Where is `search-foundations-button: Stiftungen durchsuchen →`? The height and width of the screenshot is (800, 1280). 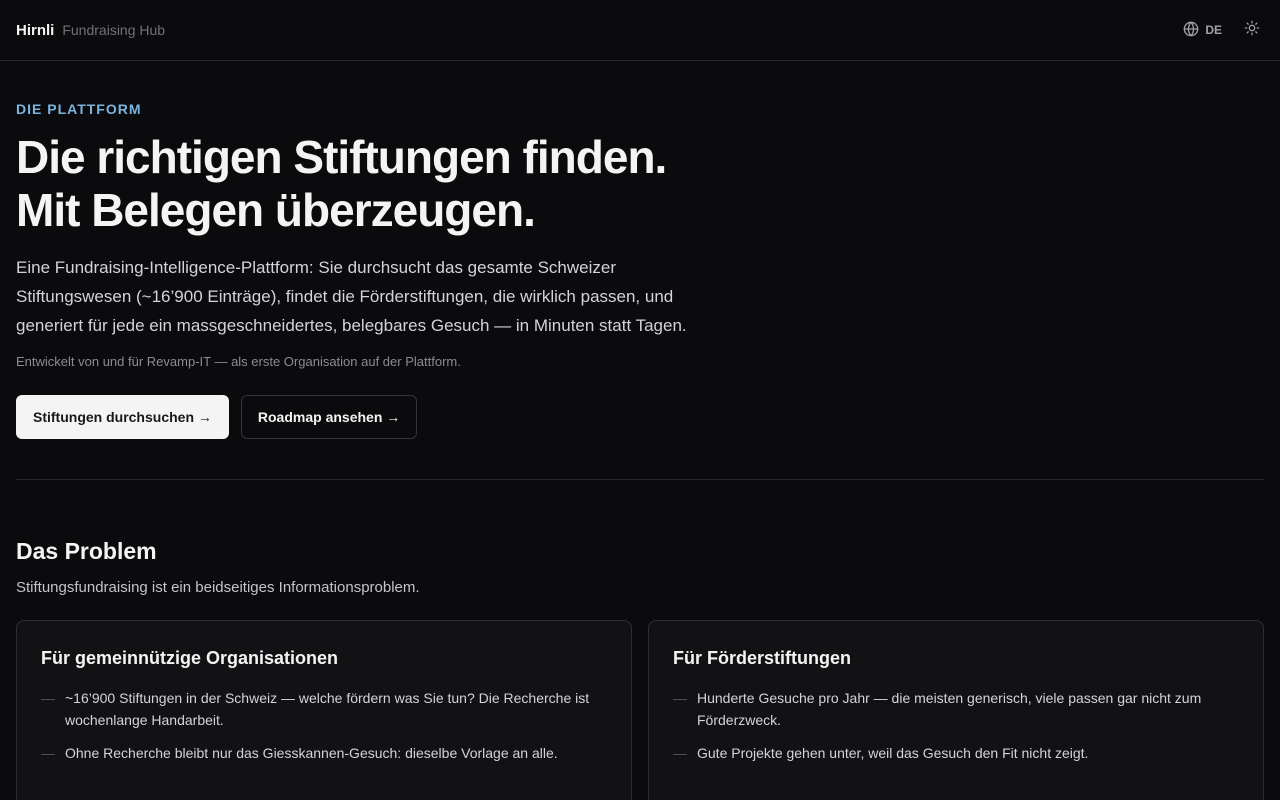
search-foundations-button: Stiftungen durchsuchen → is located at coordinates (122, 417).